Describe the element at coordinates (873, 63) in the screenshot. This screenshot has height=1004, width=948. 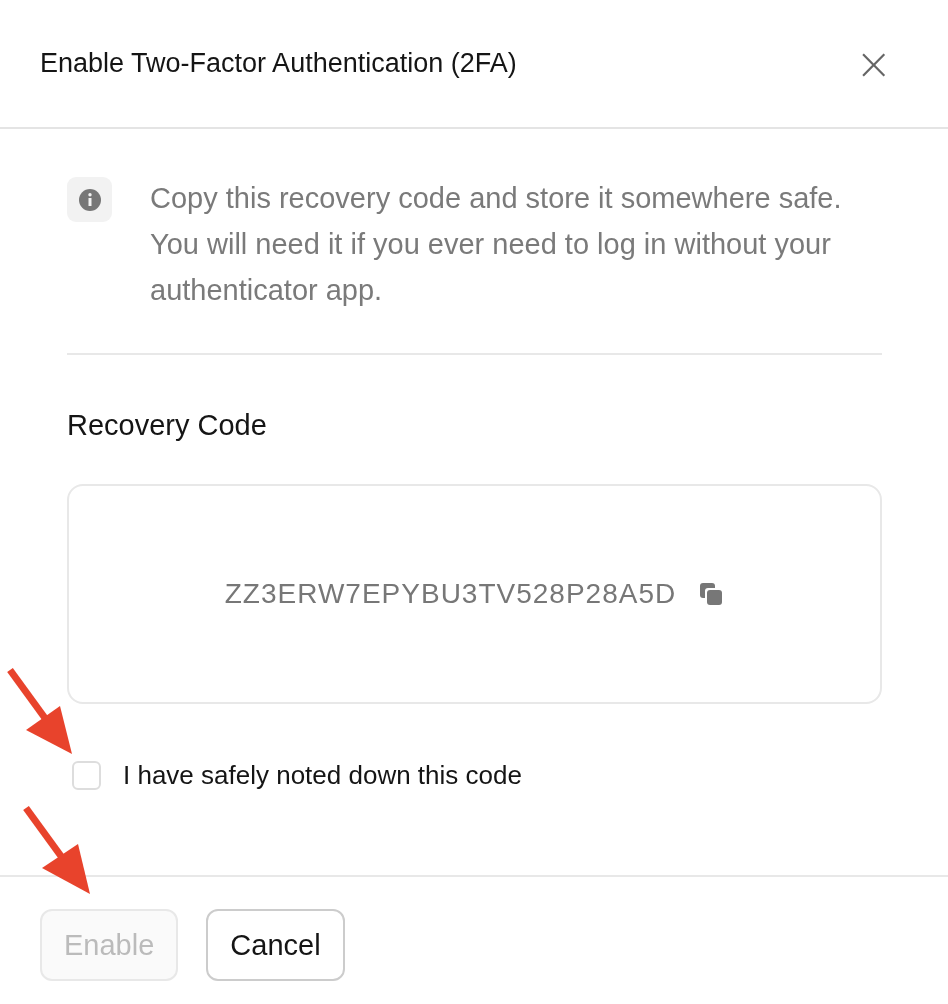
I see `close-button: ×` at that location.